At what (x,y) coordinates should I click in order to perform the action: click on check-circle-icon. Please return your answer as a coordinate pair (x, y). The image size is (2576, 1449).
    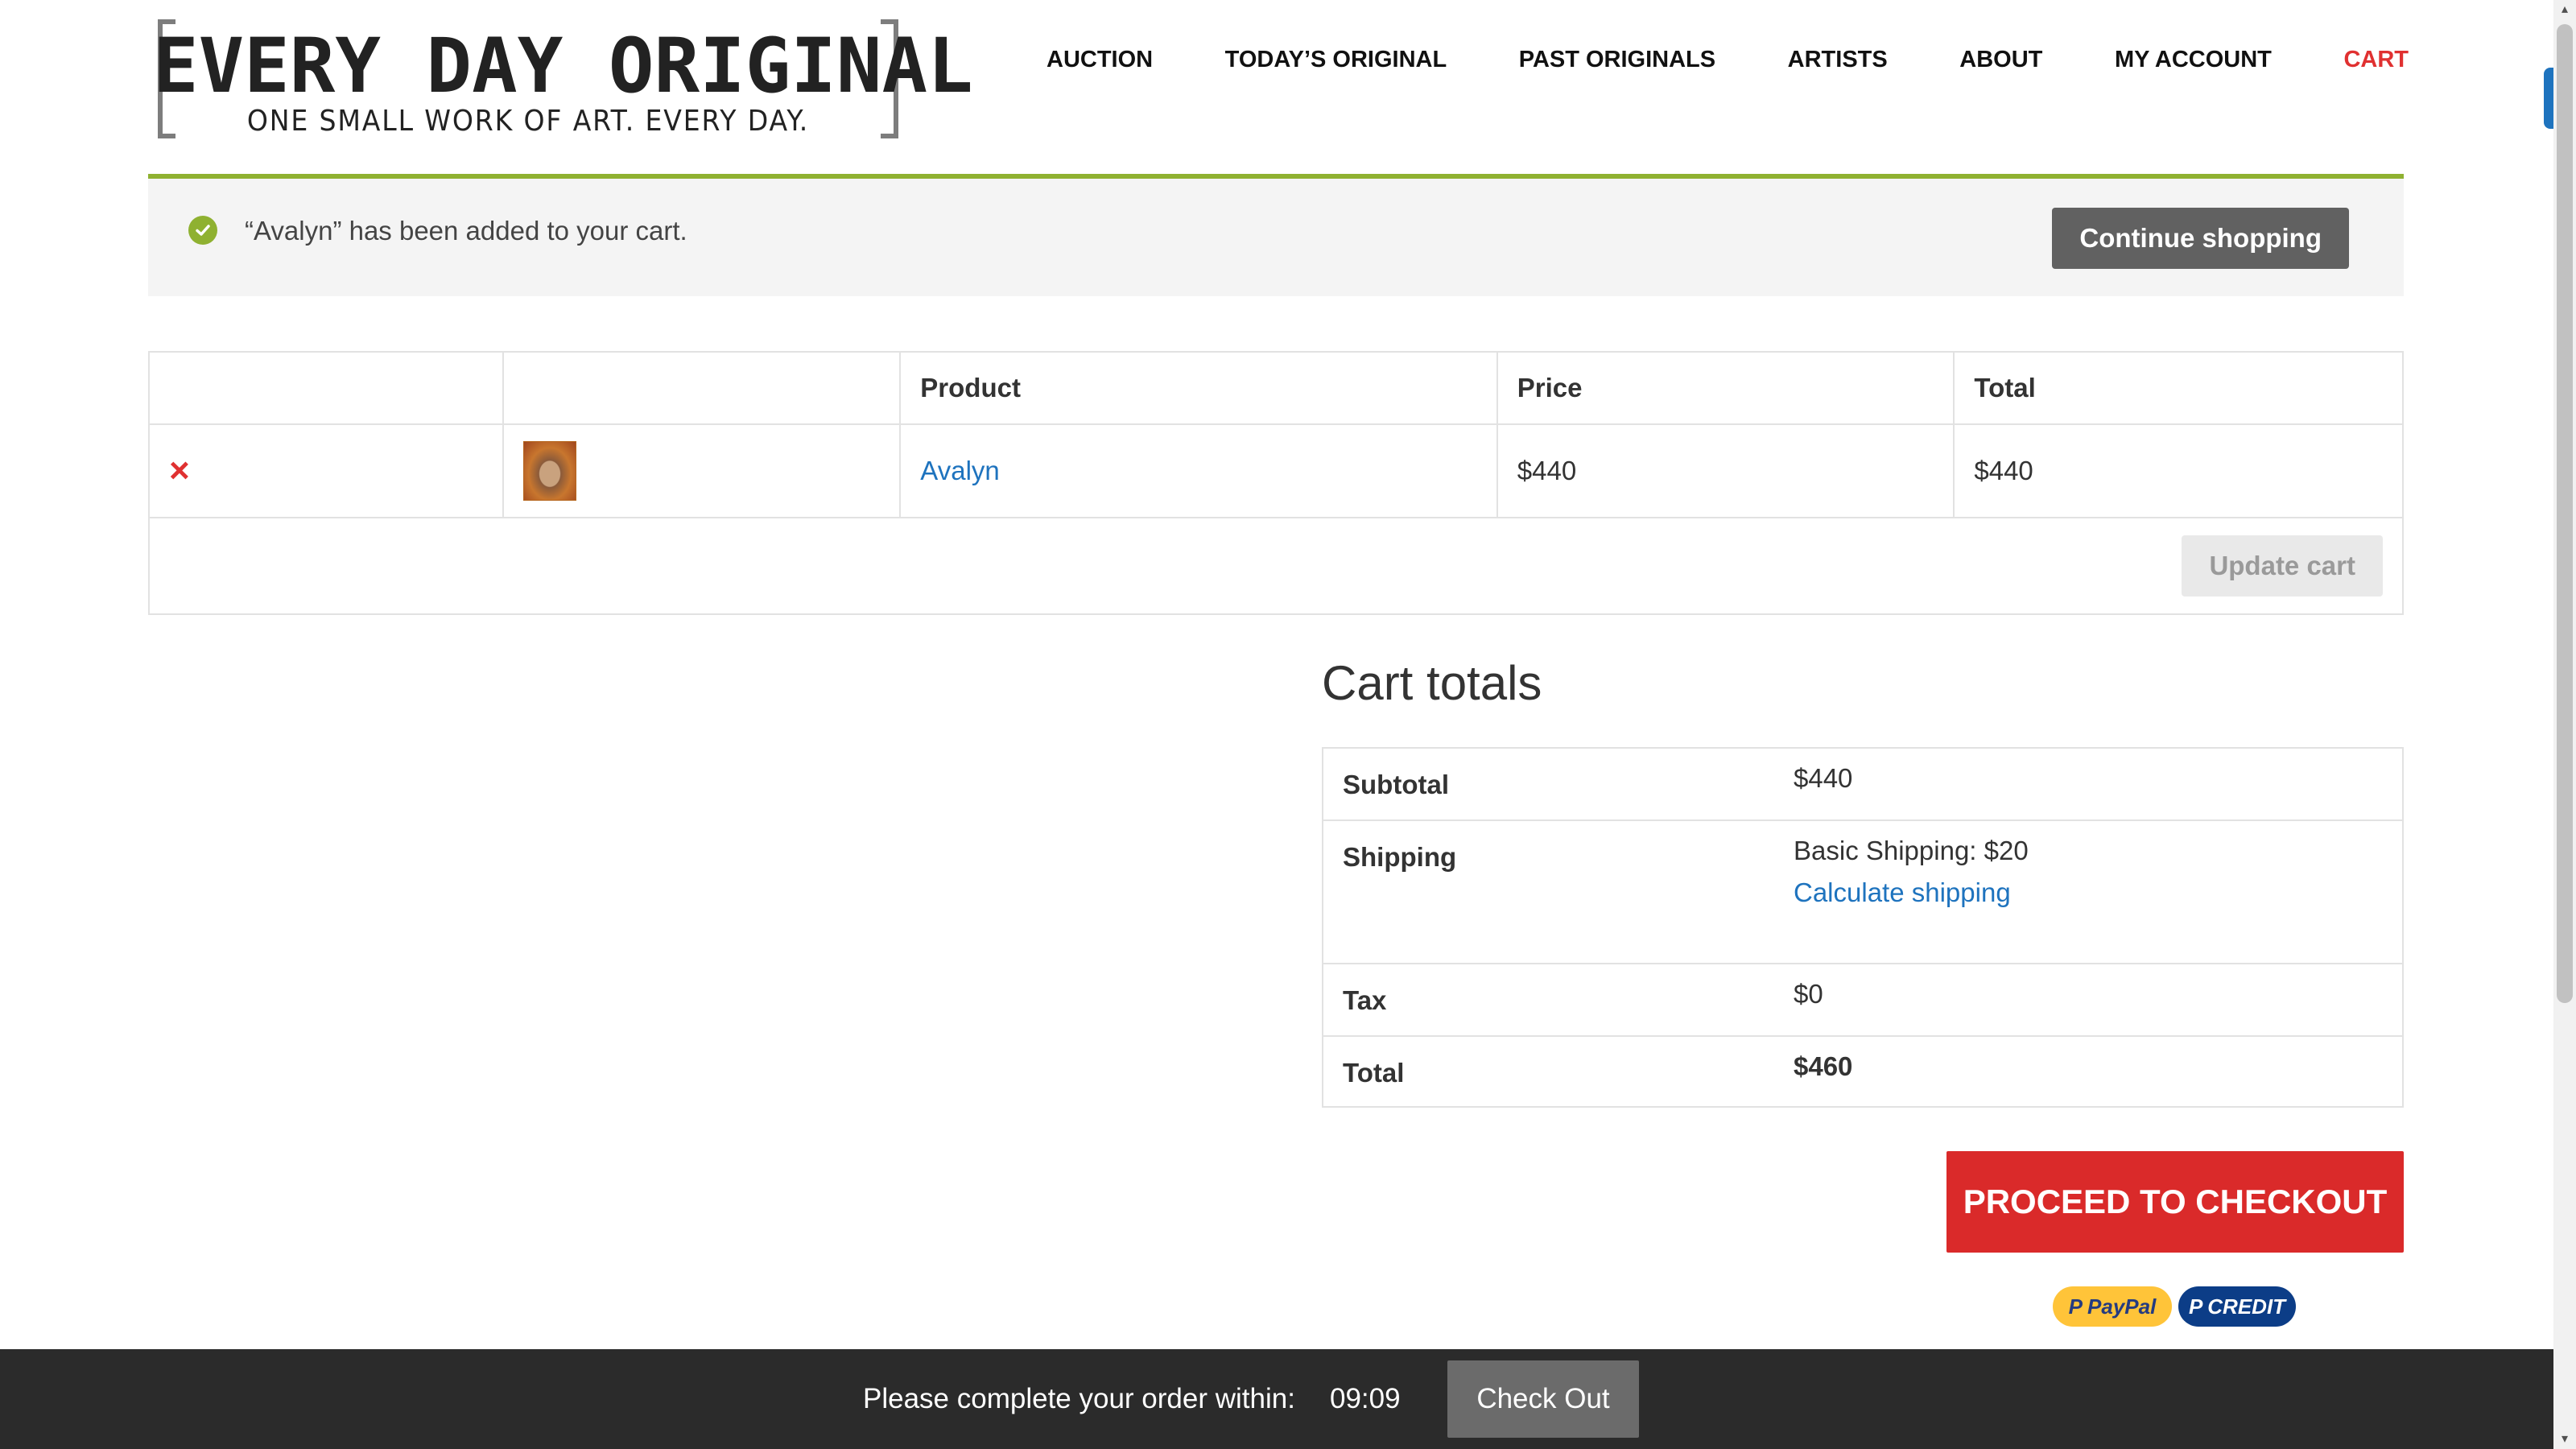
    Looking at the image, I should click on (202, 231).